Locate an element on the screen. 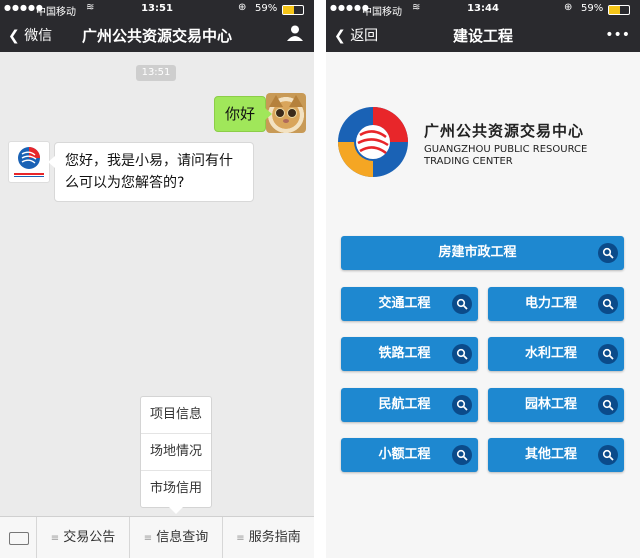  other-project-button: 其他工程 is located at coordinates (556, 455).